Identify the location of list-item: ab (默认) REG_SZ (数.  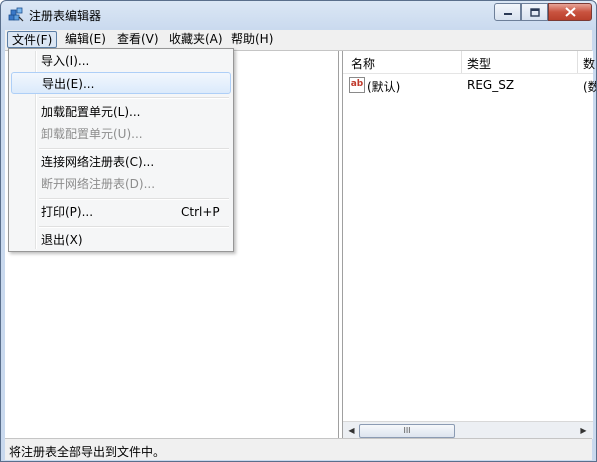
(469, 85).